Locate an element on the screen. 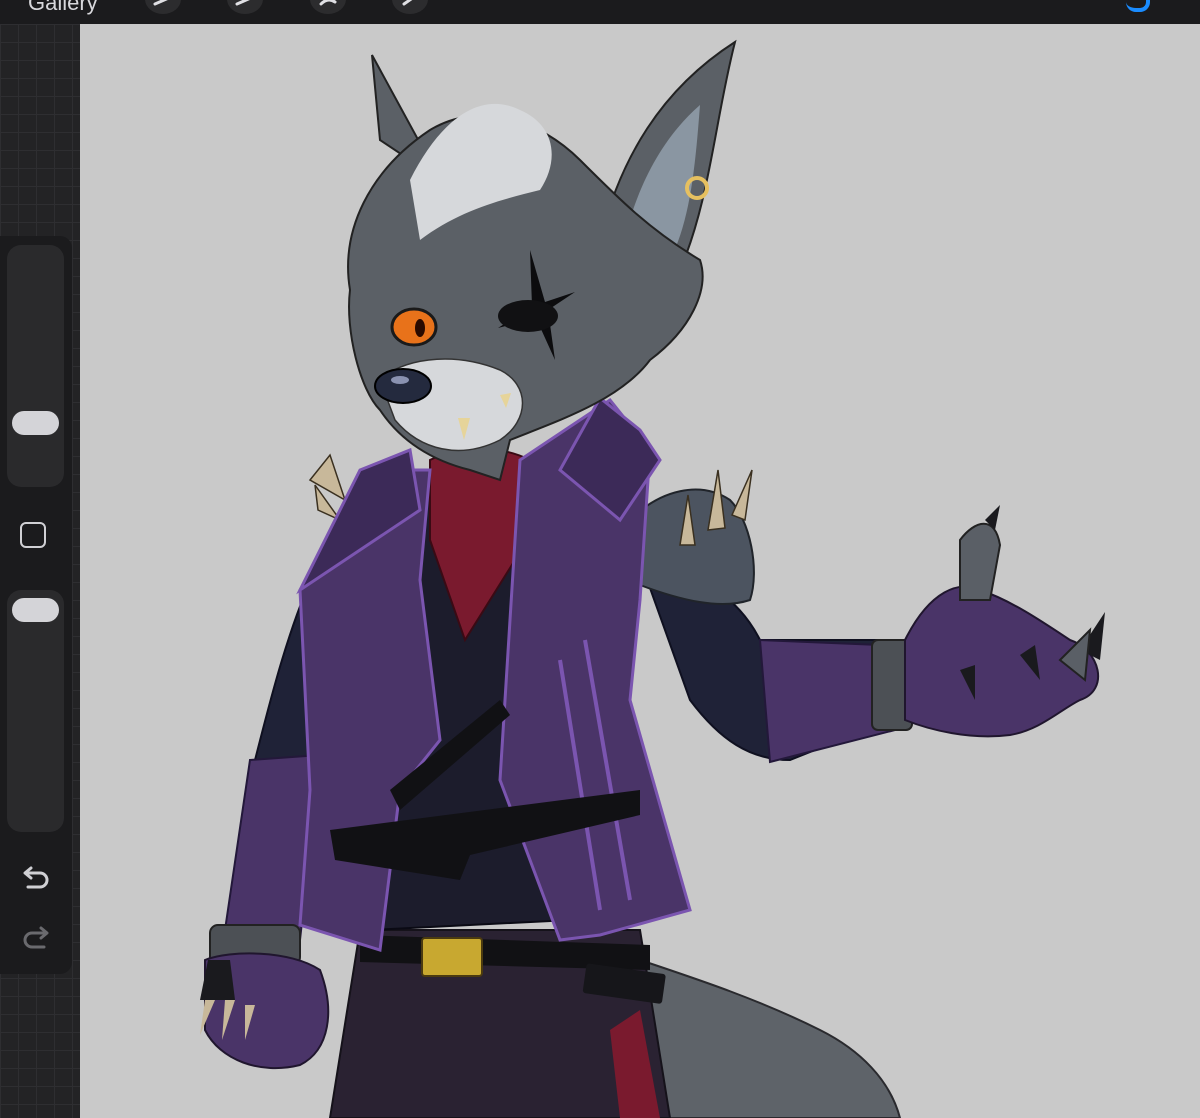  modify-button is located at coordinates (33, 535).